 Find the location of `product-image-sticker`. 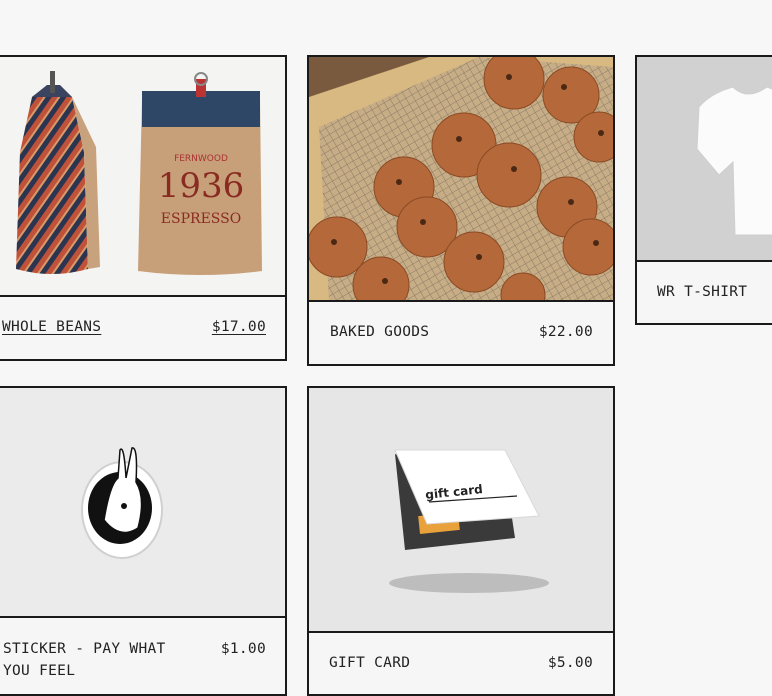

product-image-sticker is located at coordinates (142, 502).